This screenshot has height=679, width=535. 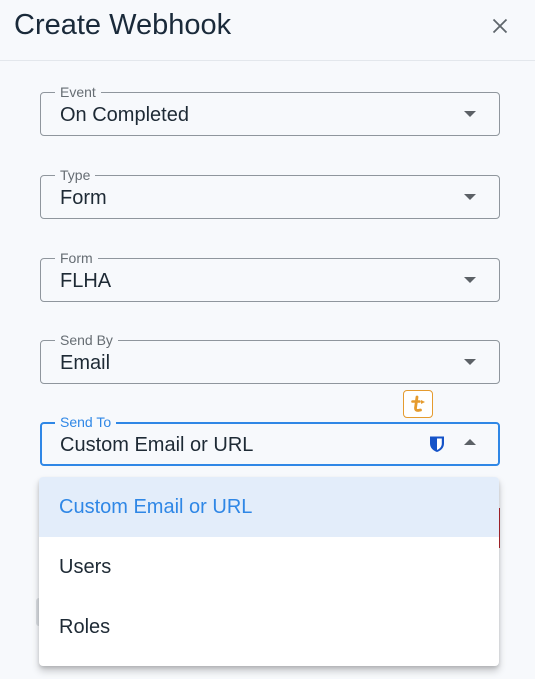 I want to click on shield-icon, so click(x=437, y=444).